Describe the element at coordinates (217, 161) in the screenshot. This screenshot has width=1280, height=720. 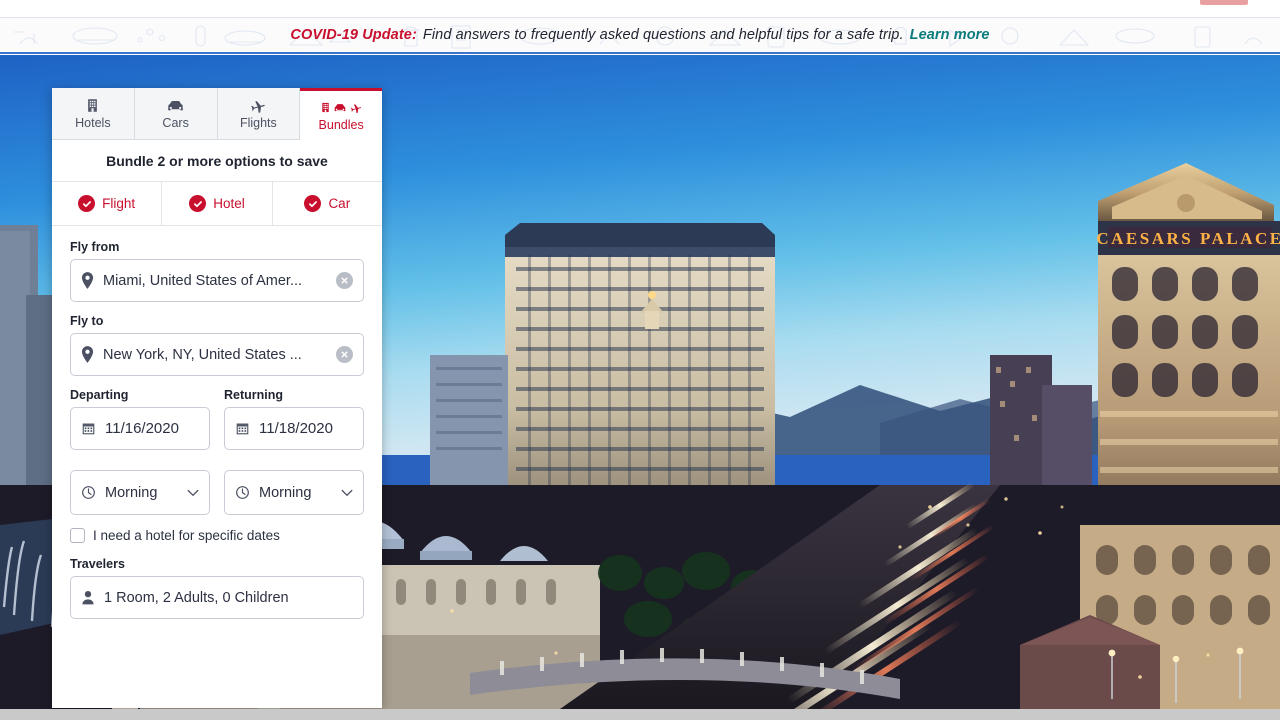
I see `panel-subtitle: Bundle 2 or more options to save` at that location.